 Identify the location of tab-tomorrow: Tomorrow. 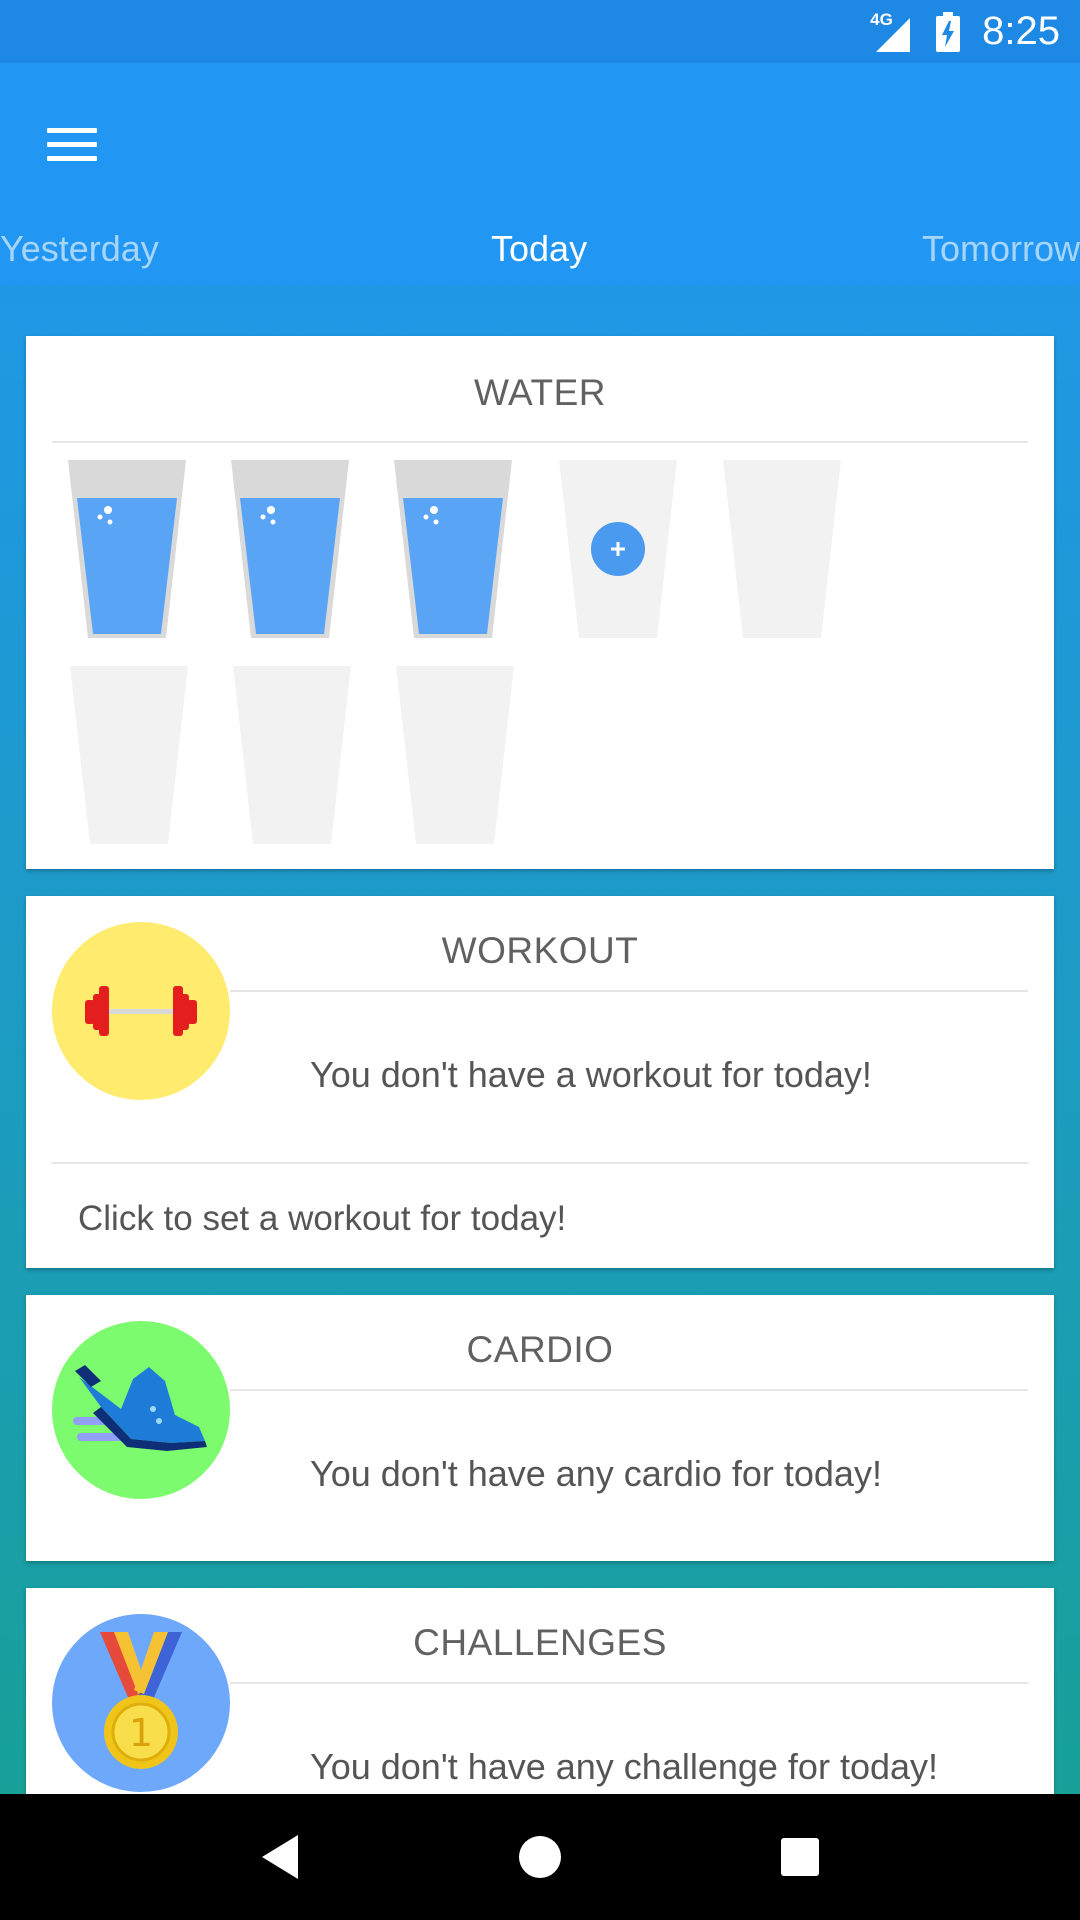
(1001, 249).